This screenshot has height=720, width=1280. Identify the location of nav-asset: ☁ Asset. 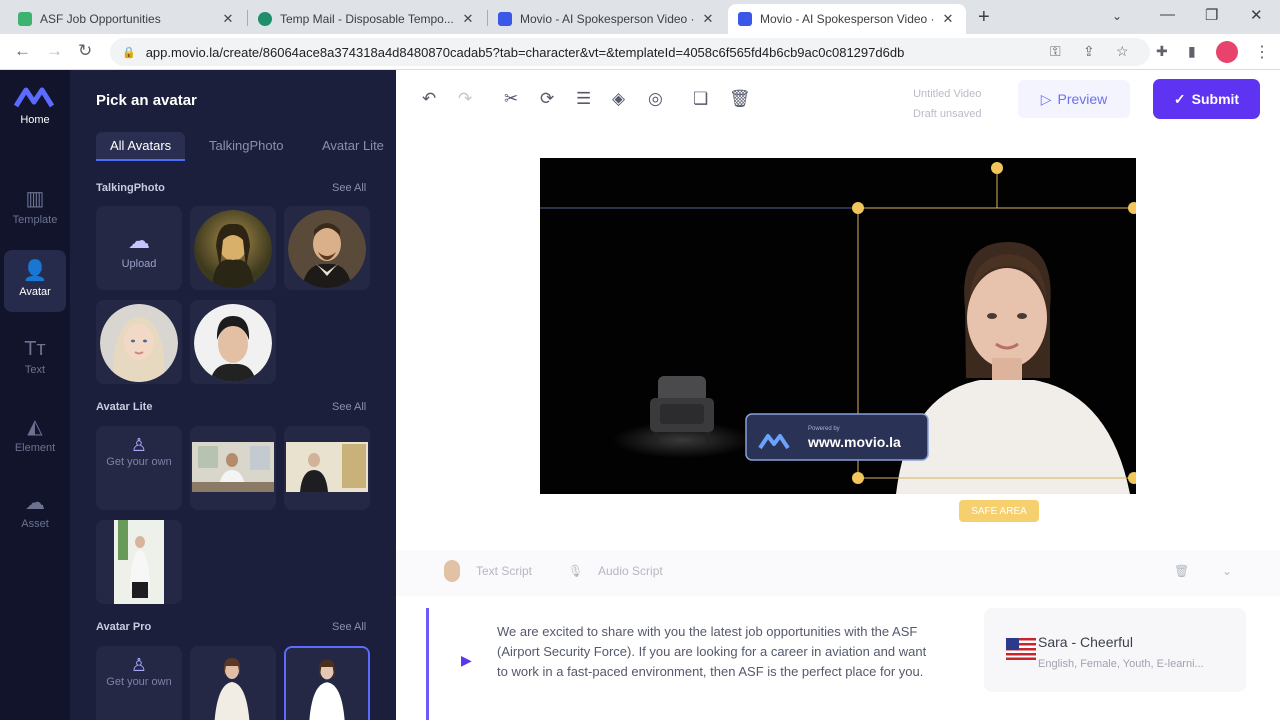
(35, 510).